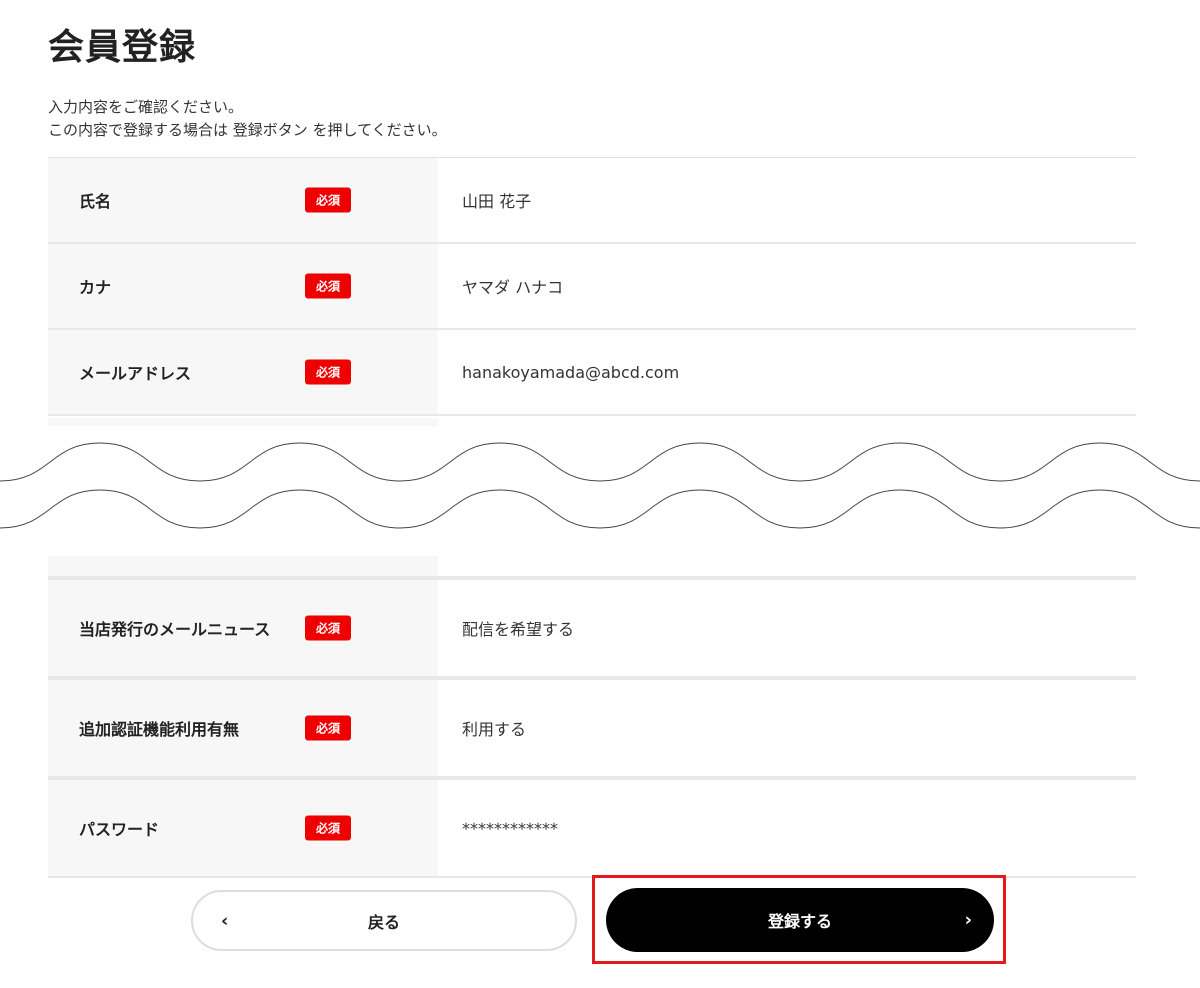  What do you see at coordinates (247, 130) in the screenshot?
I see `intro-line-2: この内容で登録する場合は 登録ボタン を押してください。` at bounding box center [247, 130].